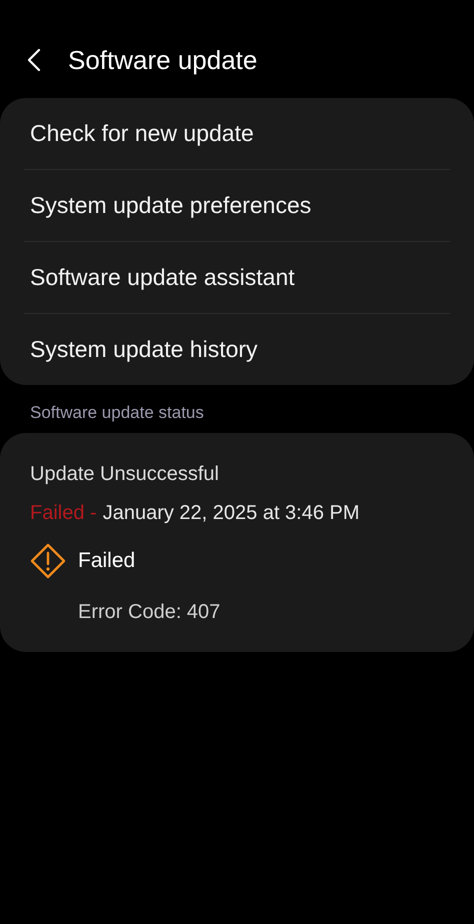 The image size is (474, 924). What do you see at coordinates (237, 277) in the screenshot?
I see `menu-item: Software update assistant` at bounding box center [237, 277].